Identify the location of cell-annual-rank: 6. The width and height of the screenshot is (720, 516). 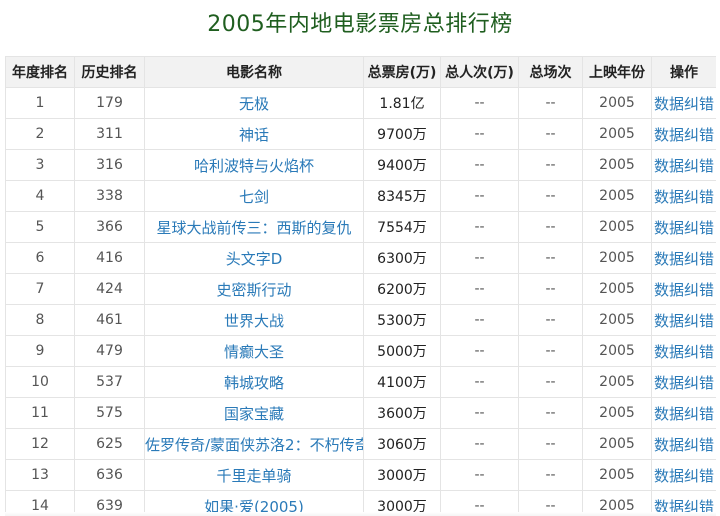
(40, 258).